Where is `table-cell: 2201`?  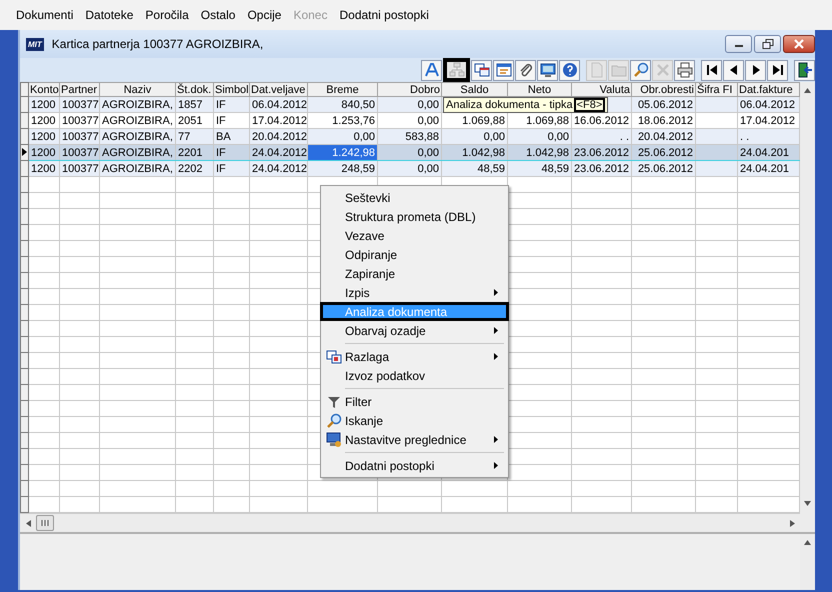 table-cell: 2201 is located at coordinates (195, 152).